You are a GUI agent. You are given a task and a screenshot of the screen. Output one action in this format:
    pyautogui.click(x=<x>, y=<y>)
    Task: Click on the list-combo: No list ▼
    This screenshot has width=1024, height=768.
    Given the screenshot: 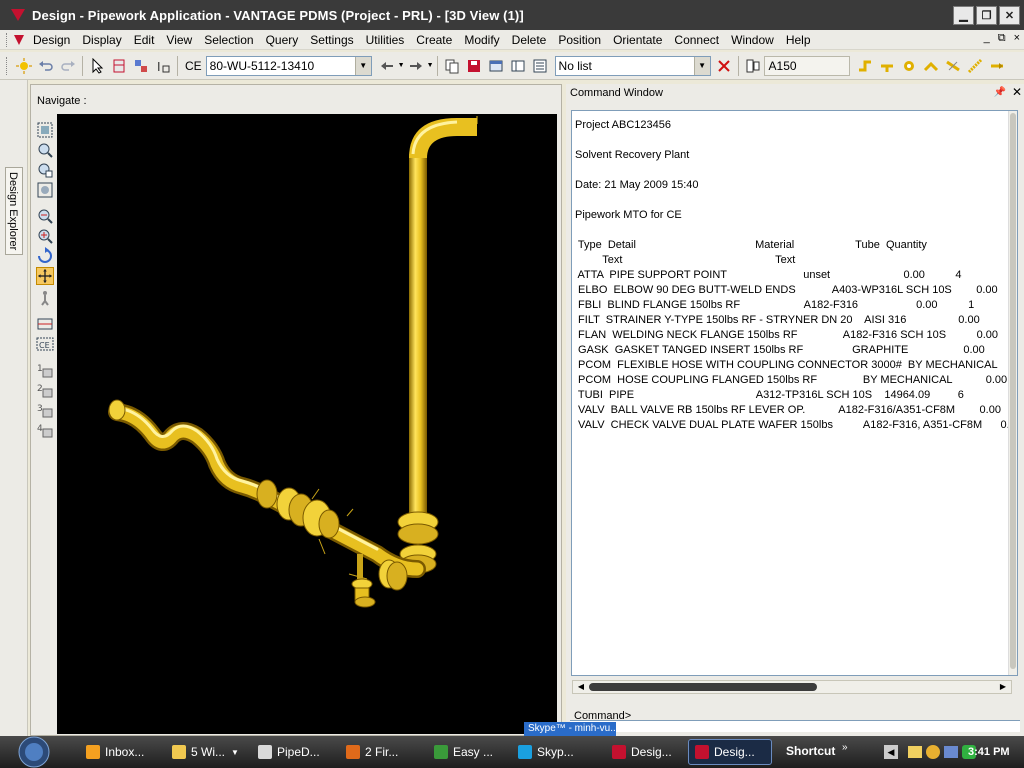 What is the action you would take?
    pyautogui.click(x=632, y=65)
    